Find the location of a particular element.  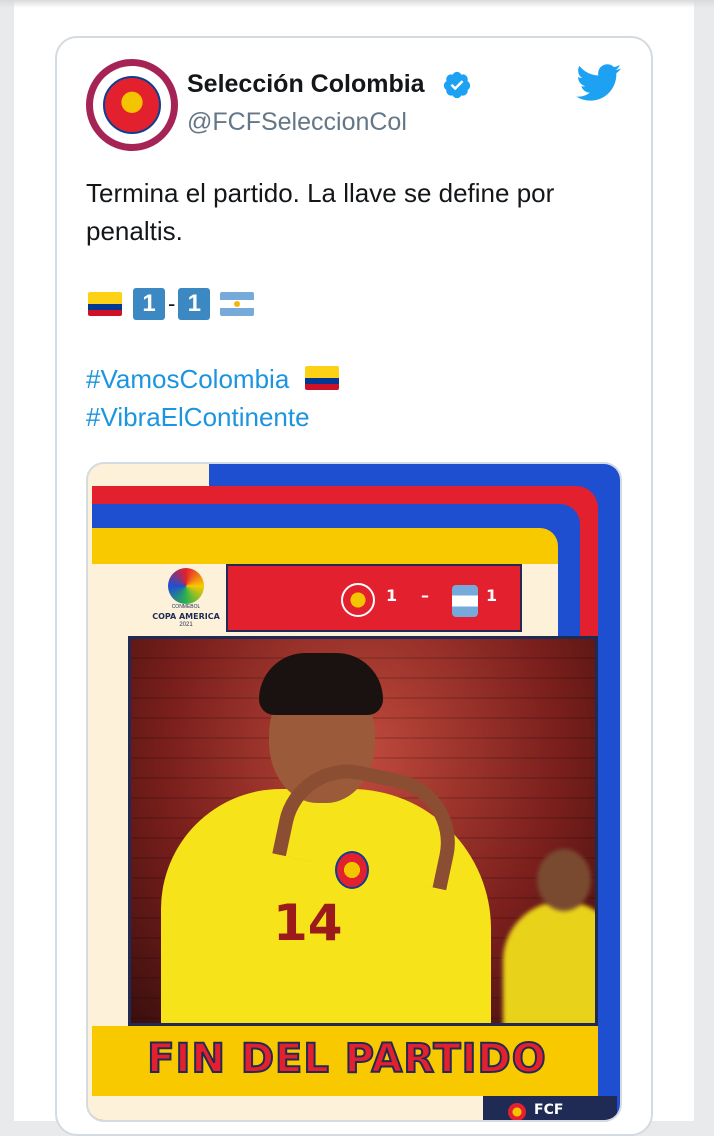

argentina-flag-icon is located at coordinates (237, 304).